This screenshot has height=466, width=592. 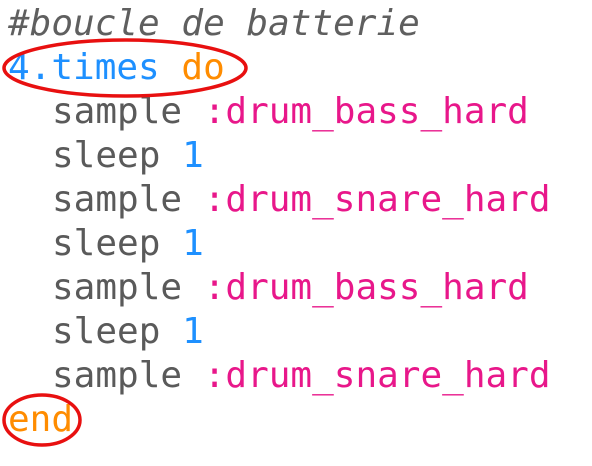 I want to click on code-line-loop-start: 4.times do, so click(x=116, y=68).